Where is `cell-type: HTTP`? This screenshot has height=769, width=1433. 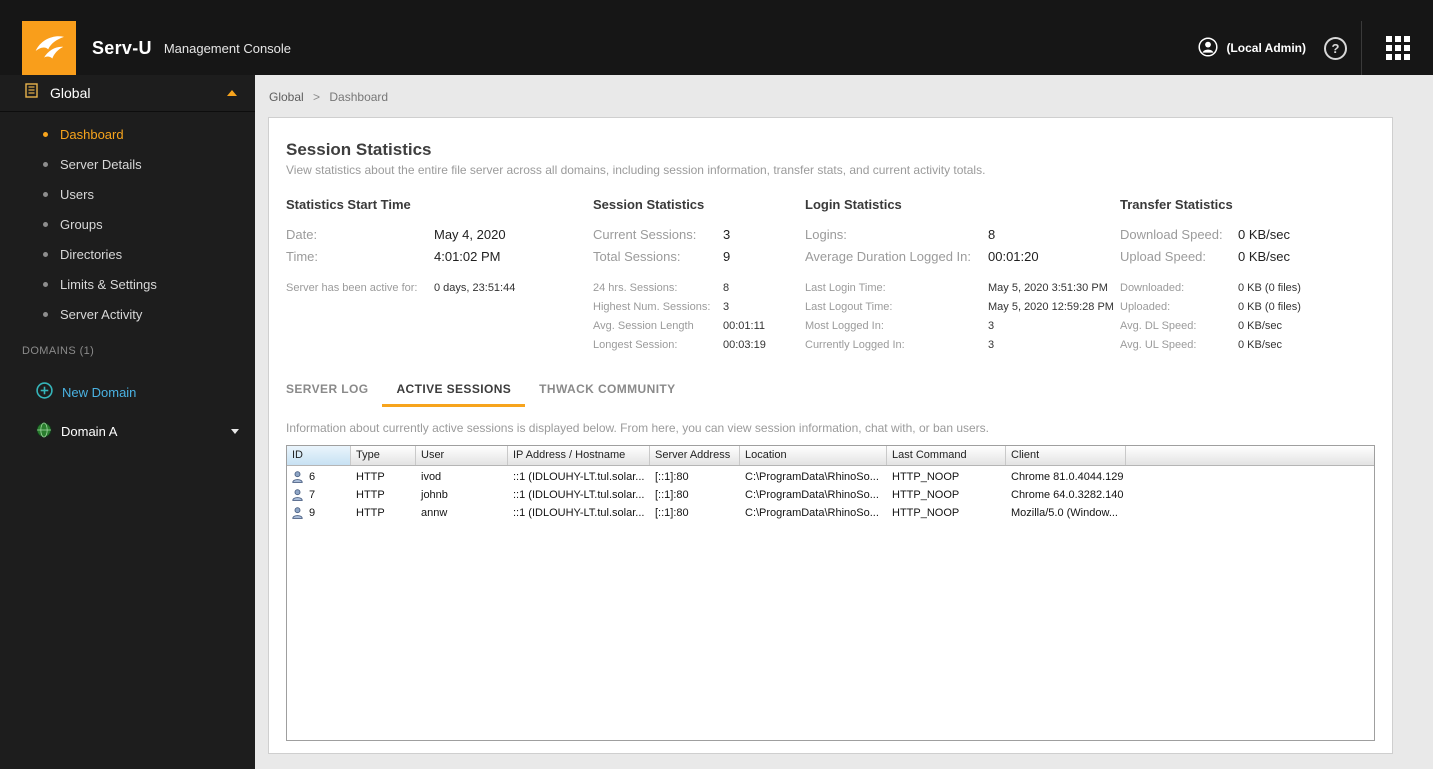
cell-type: HTTP is located at coordinates (370, 477).